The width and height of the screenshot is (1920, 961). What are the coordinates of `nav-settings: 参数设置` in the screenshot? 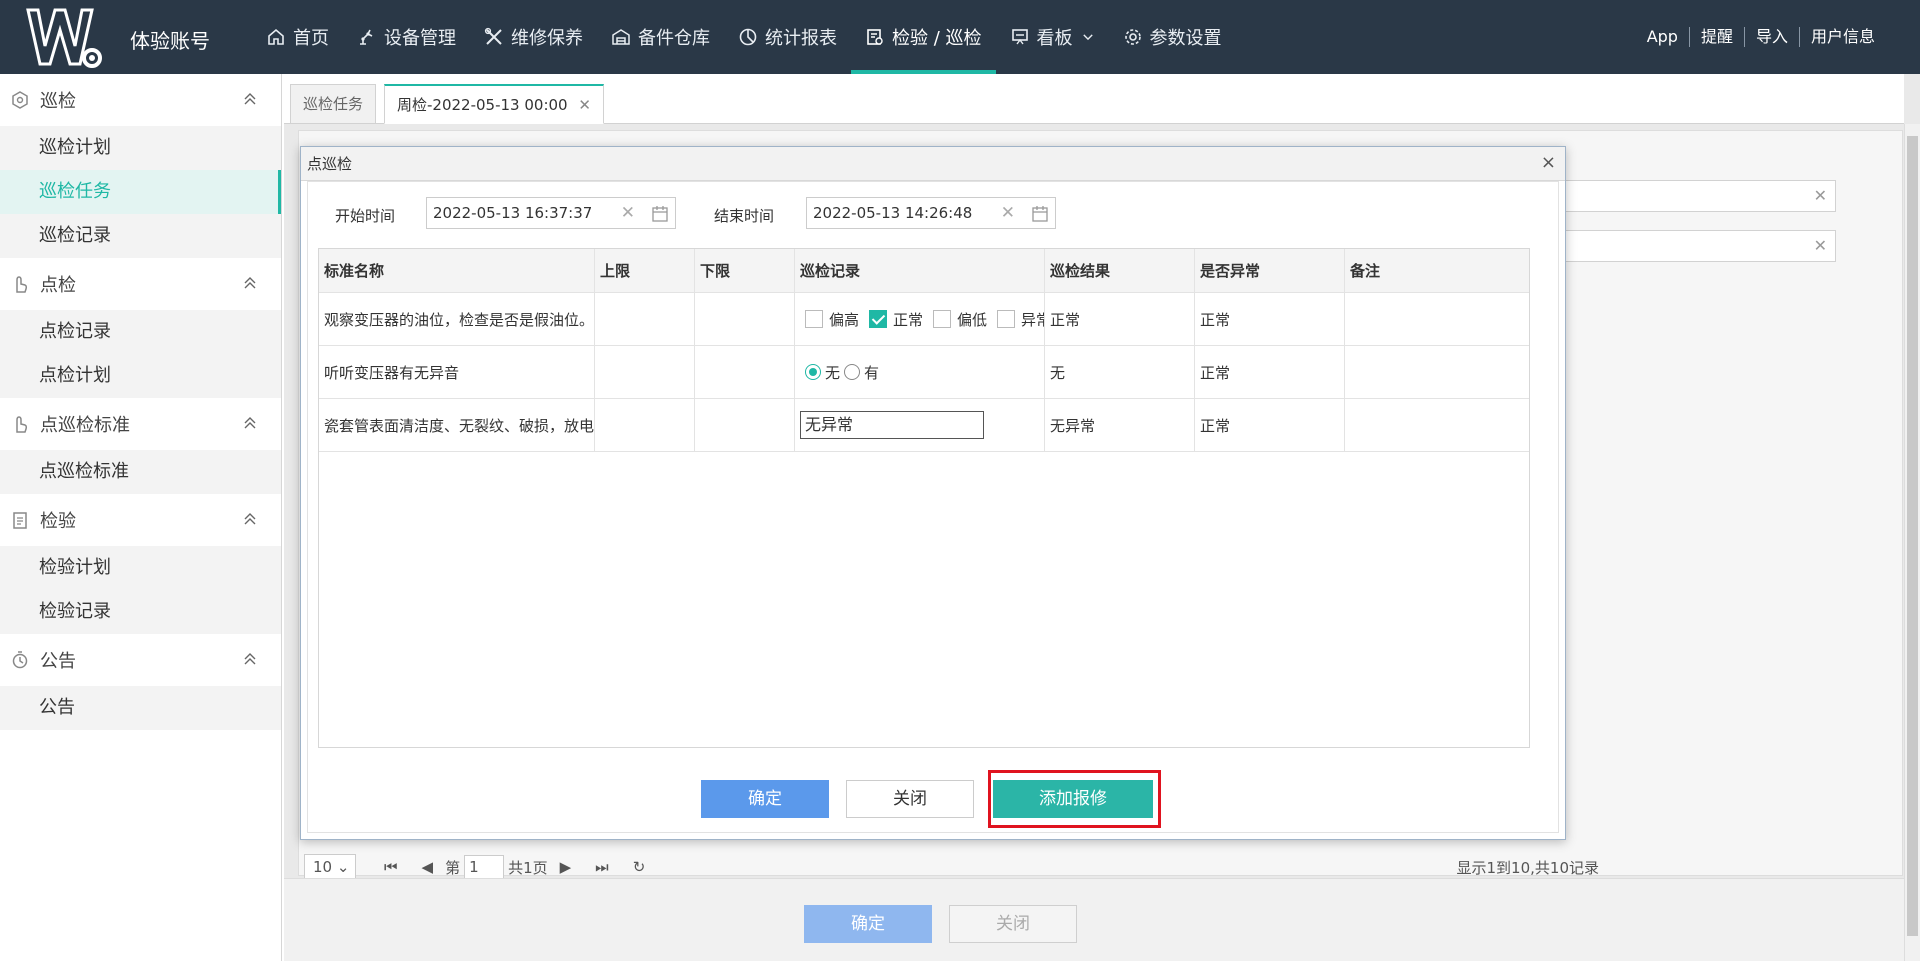 It's located at (1172, 37).